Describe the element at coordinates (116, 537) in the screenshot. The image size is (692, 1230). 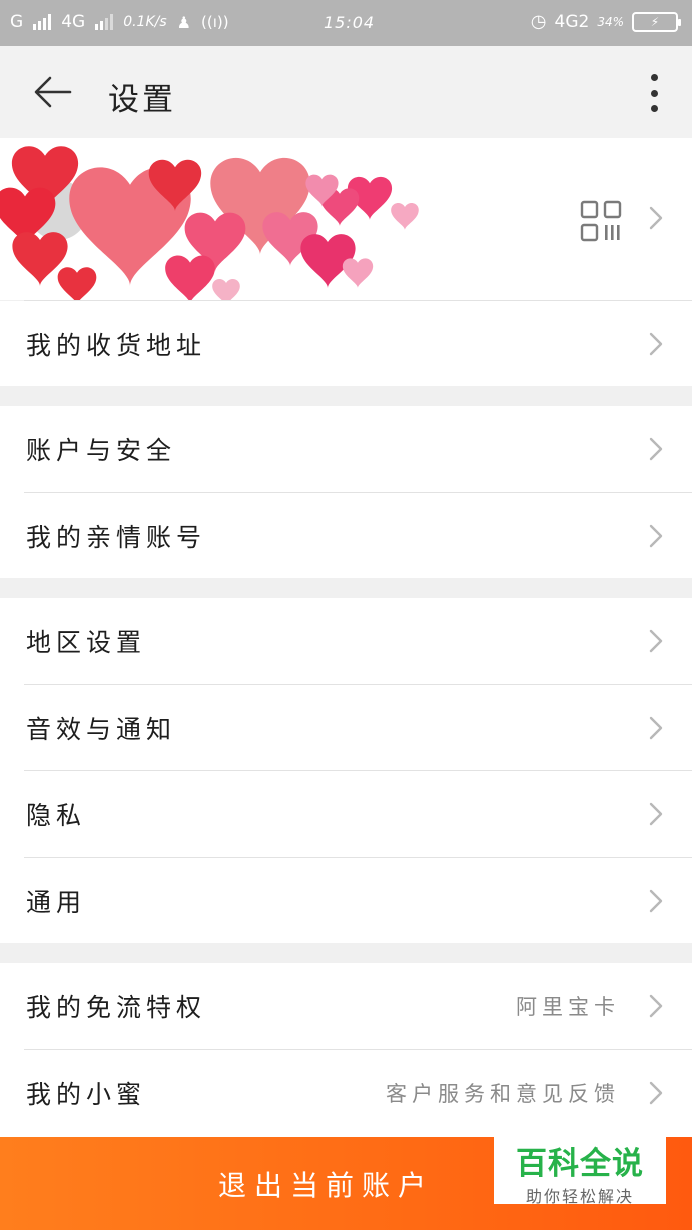
I see `settings-item-label: 我的亲情账号` at that location.